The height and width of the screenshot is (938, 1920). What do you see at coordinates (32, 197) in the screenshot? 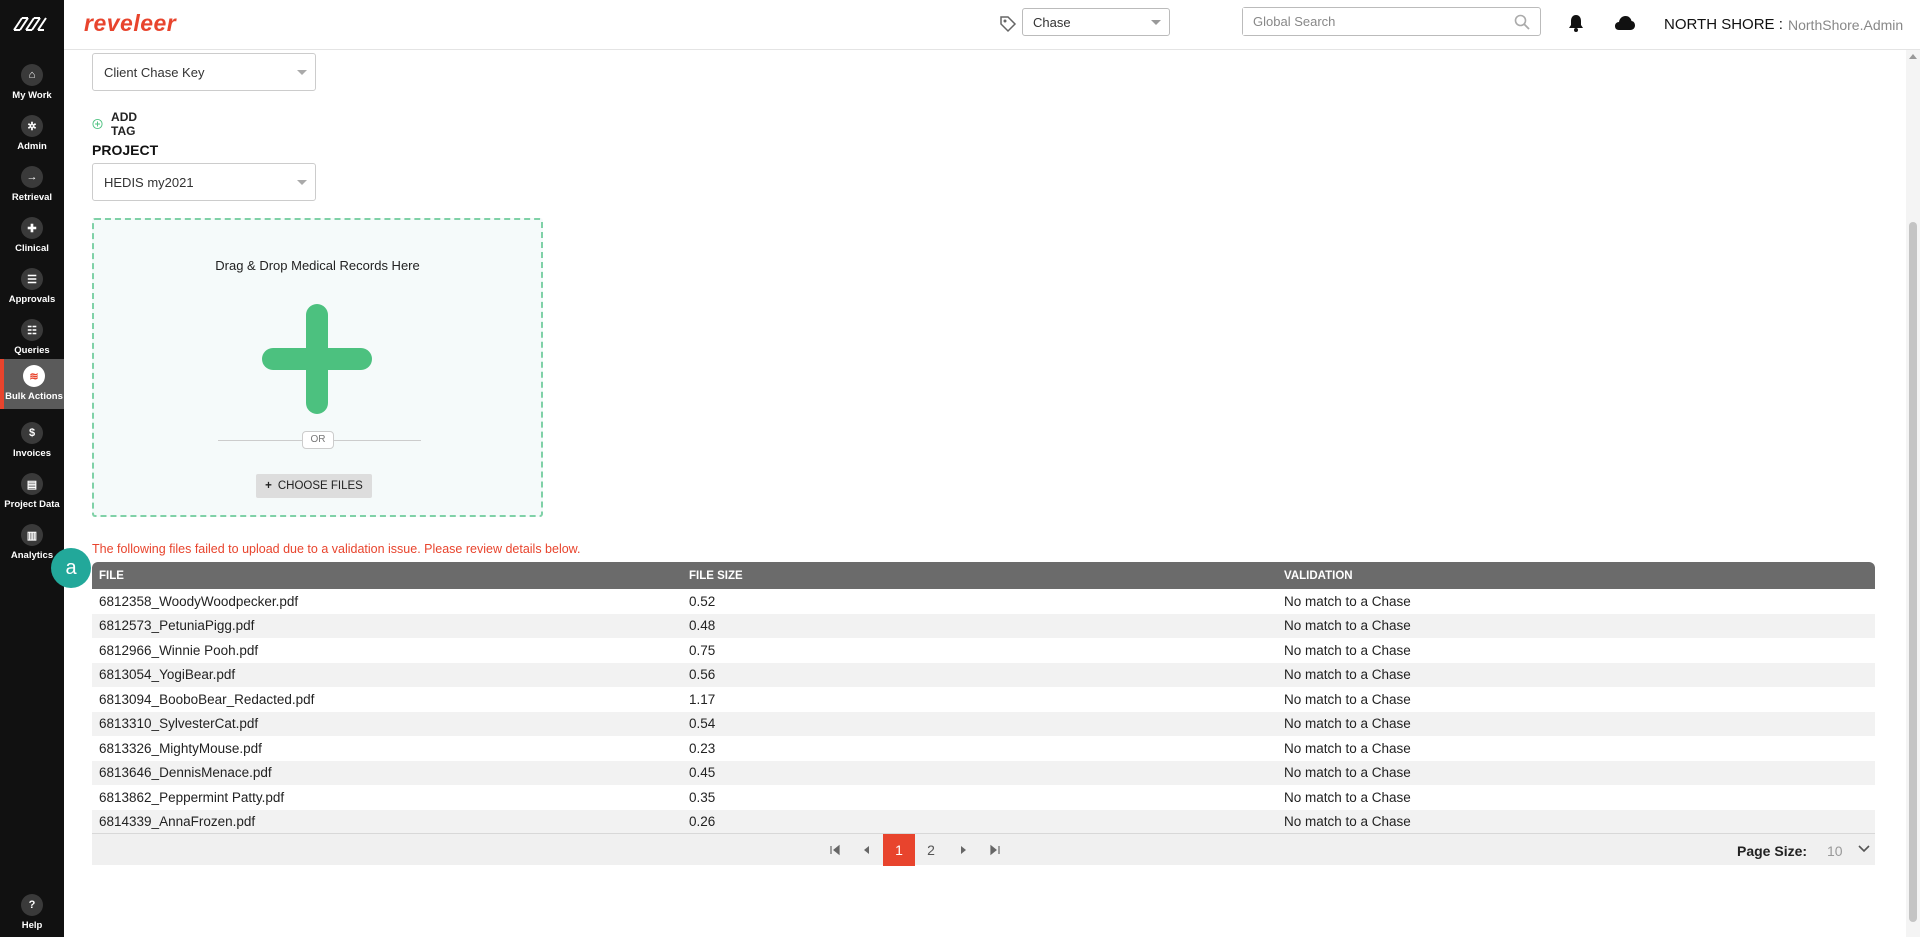
I see `sidebar-item-label: Retrieval` at bounding box center [32, 197].